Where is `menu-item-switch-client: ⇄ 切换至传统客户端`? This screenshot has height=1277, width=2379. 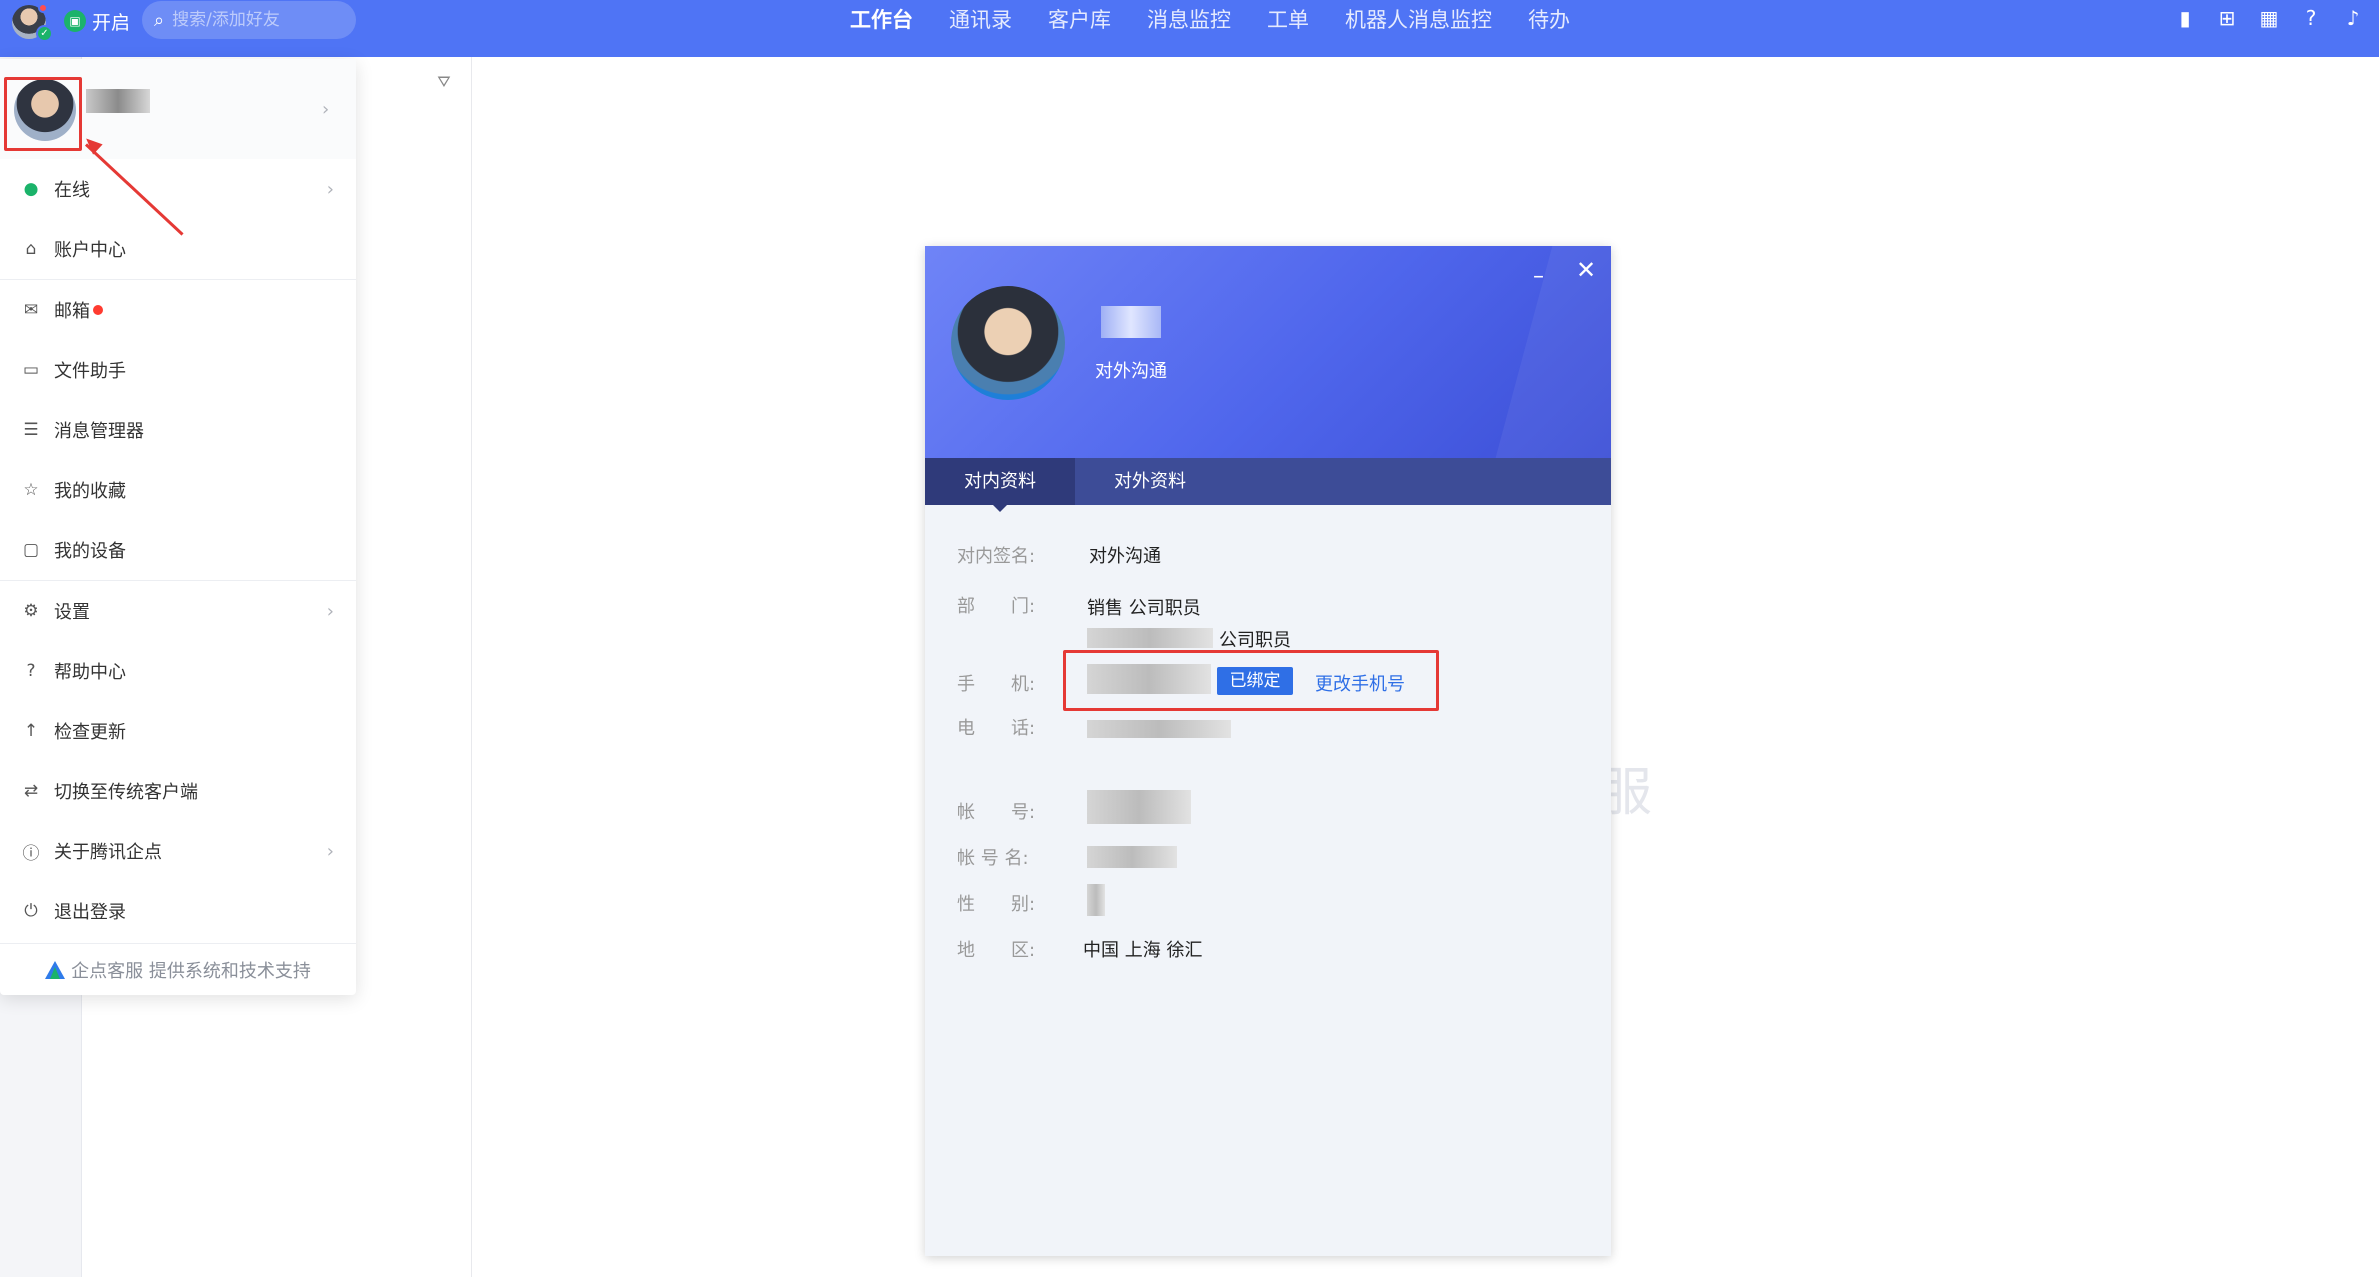 menu-item-switch-client: ⇄ 切换至传统客户端 is located at coordinates (178, 791).